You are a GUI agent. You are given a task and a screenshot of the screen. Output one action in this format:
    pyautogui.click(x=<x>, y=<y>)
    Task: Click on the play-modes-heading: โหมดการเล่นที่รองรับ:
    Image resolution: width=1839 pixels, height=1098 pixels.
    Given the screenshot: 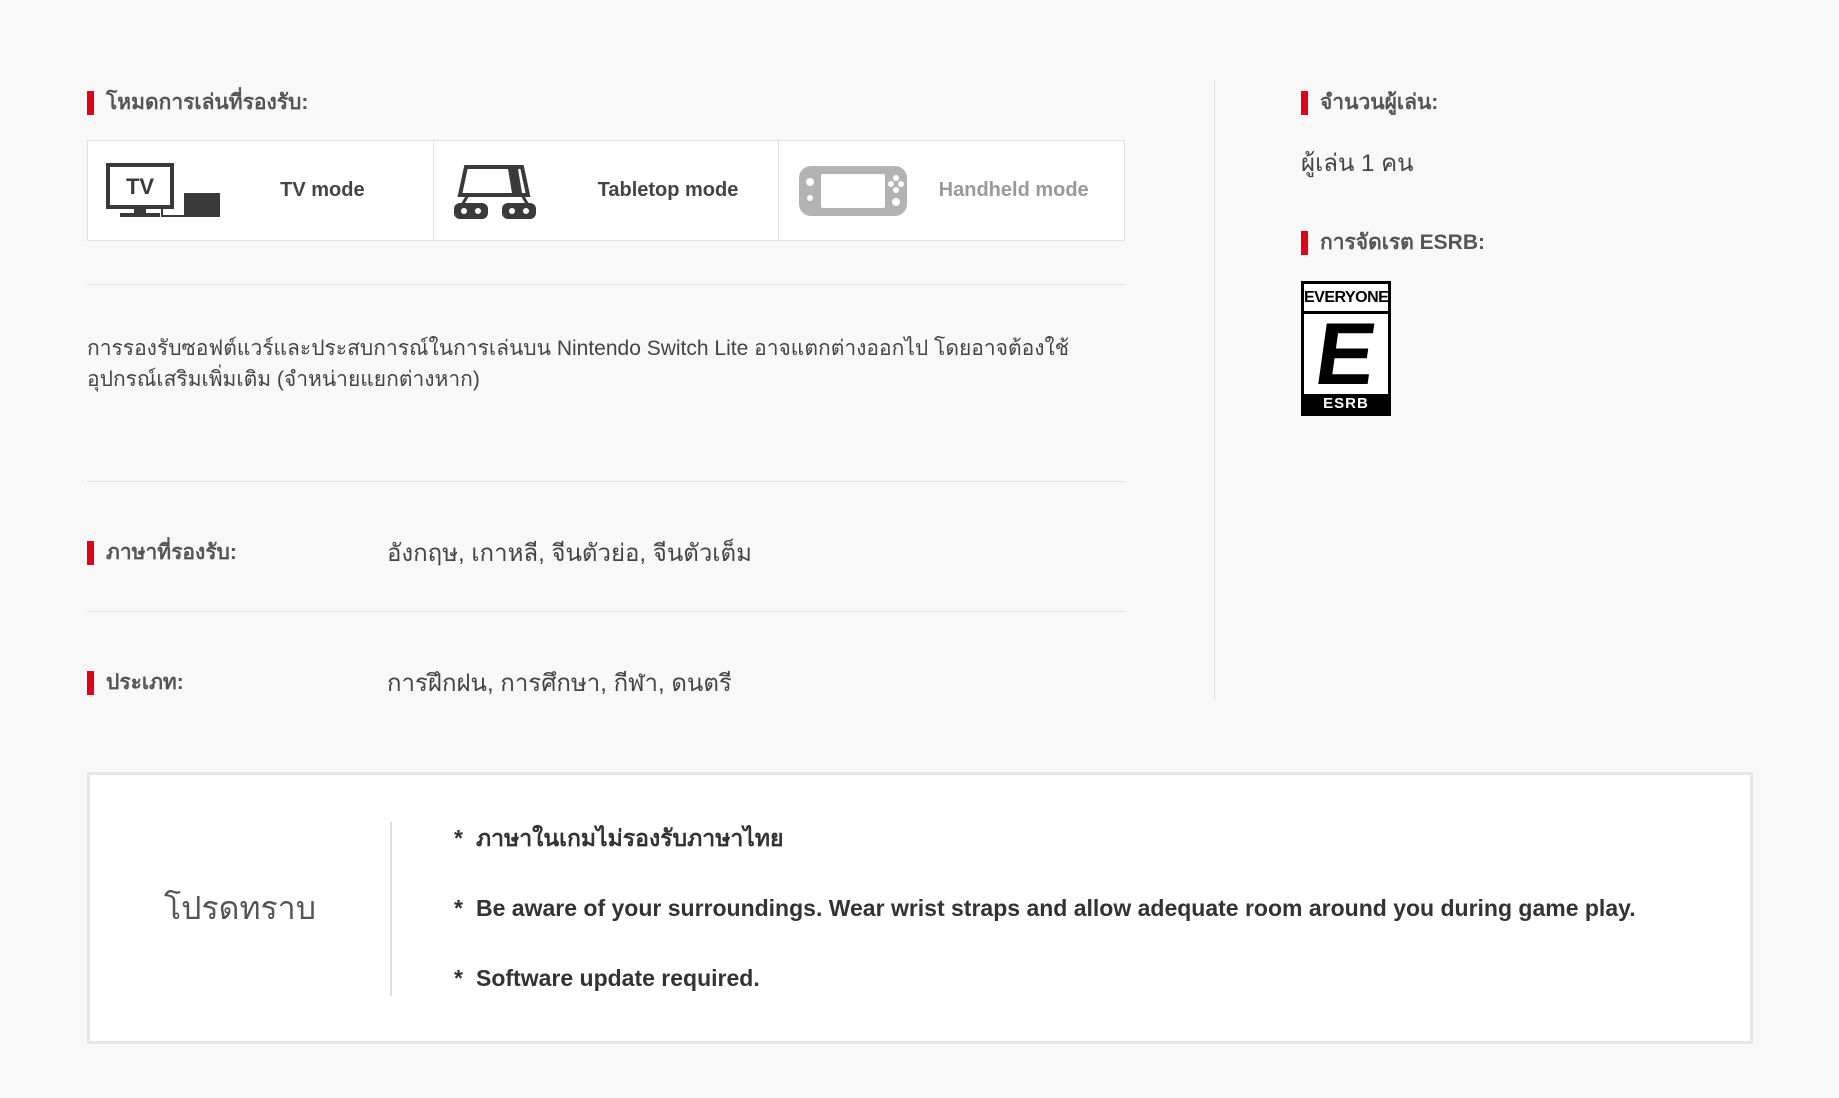 What is the action you would take?
    pyautogui.click(x=197, y=102)
    